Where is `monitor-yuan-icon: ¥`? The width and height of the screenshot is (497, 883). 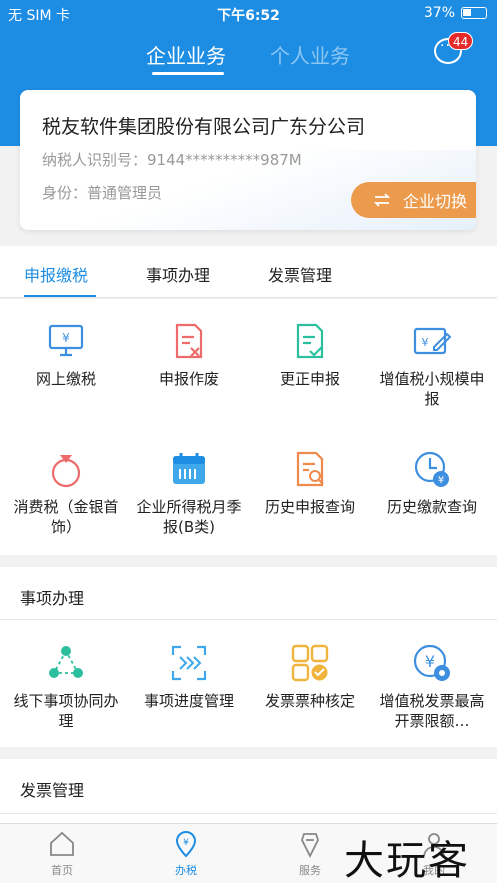 monitor-yuan-icon: ¥ is located at coordinates (66, 340).